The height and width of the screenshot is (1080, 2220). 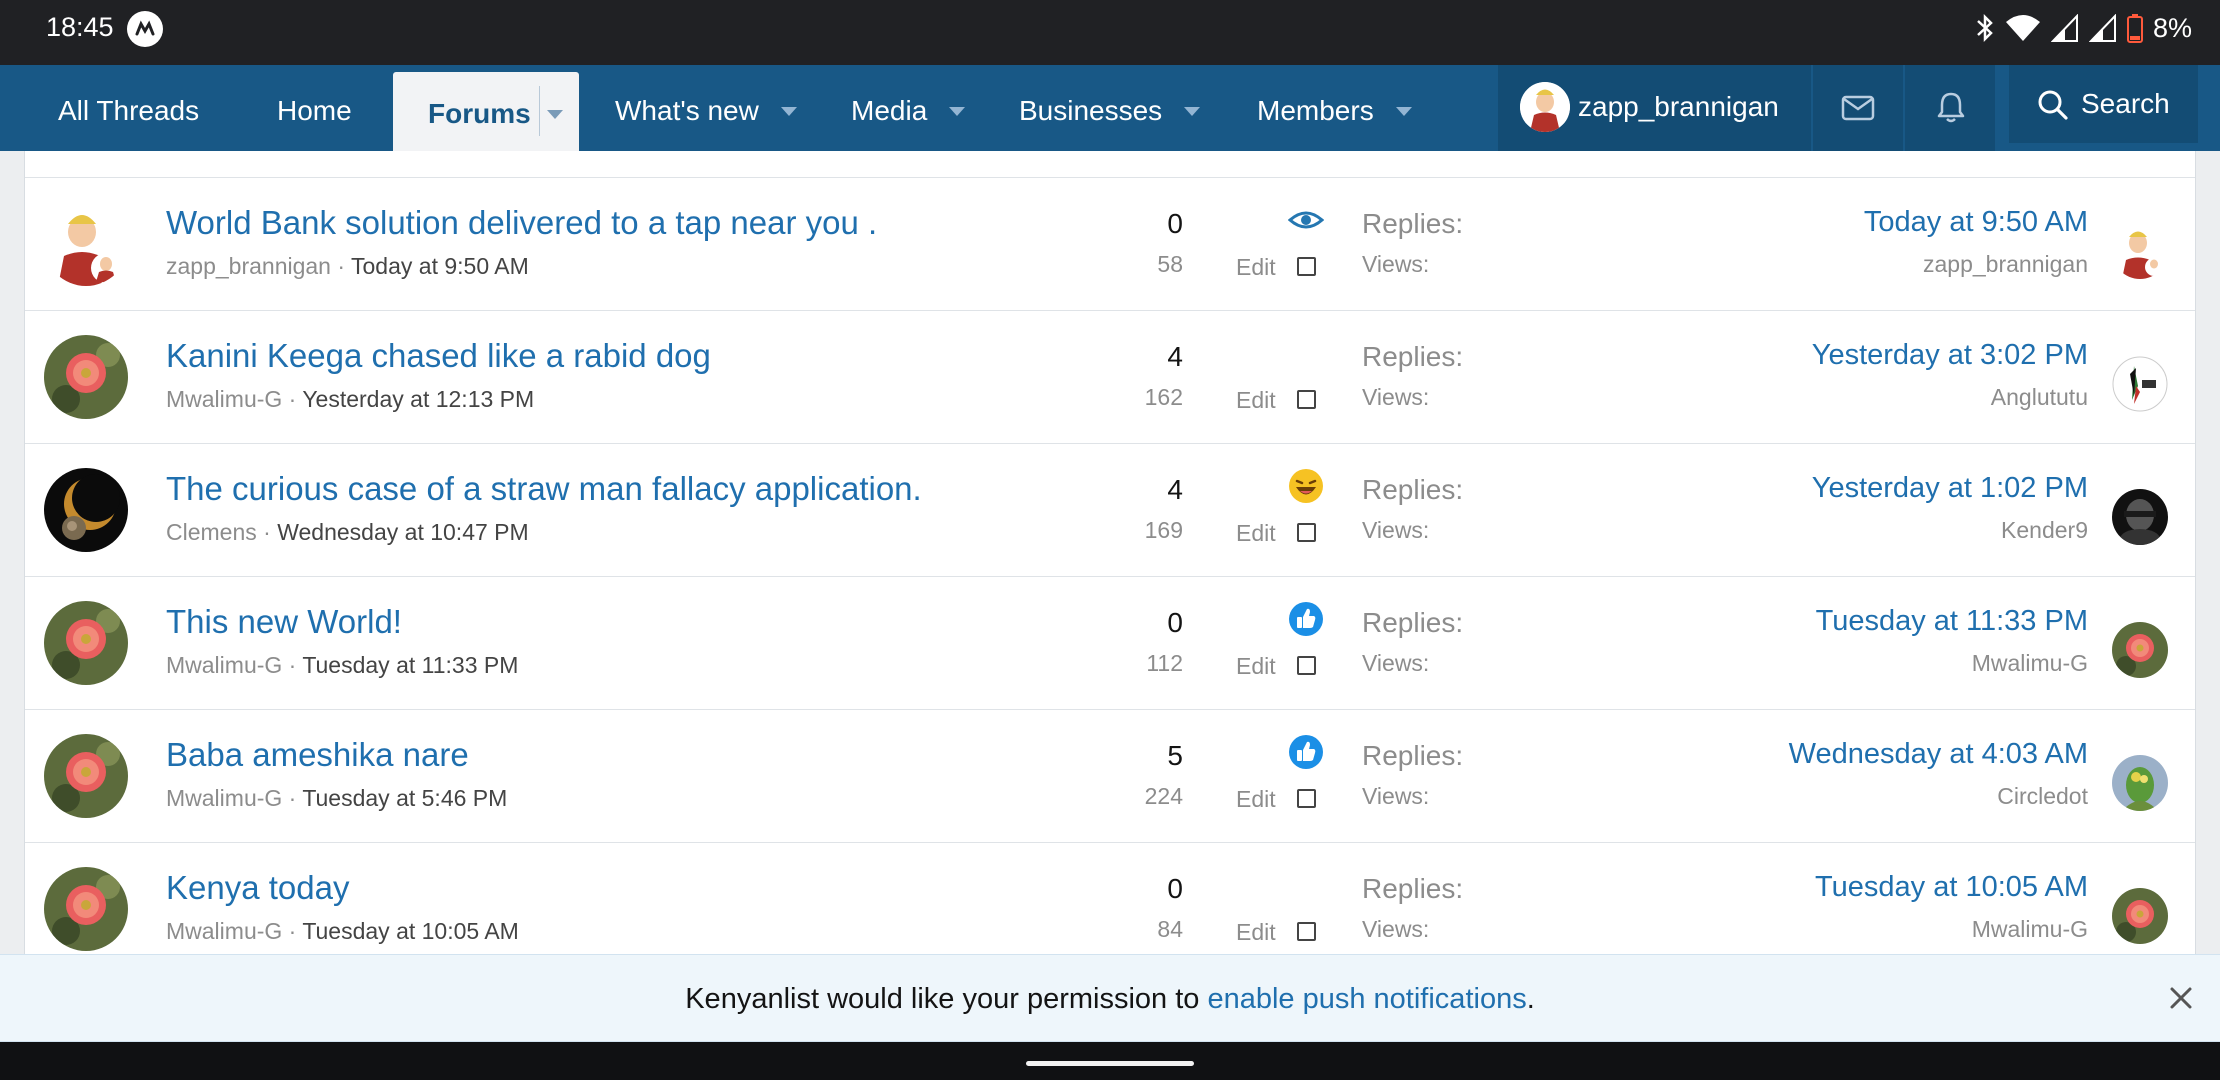 What do you see at coordinates (438, 356) in the screenshot?
I see `thread-title: Kanini Keega chased like a rabid dog` at bounding box center [438, 356].